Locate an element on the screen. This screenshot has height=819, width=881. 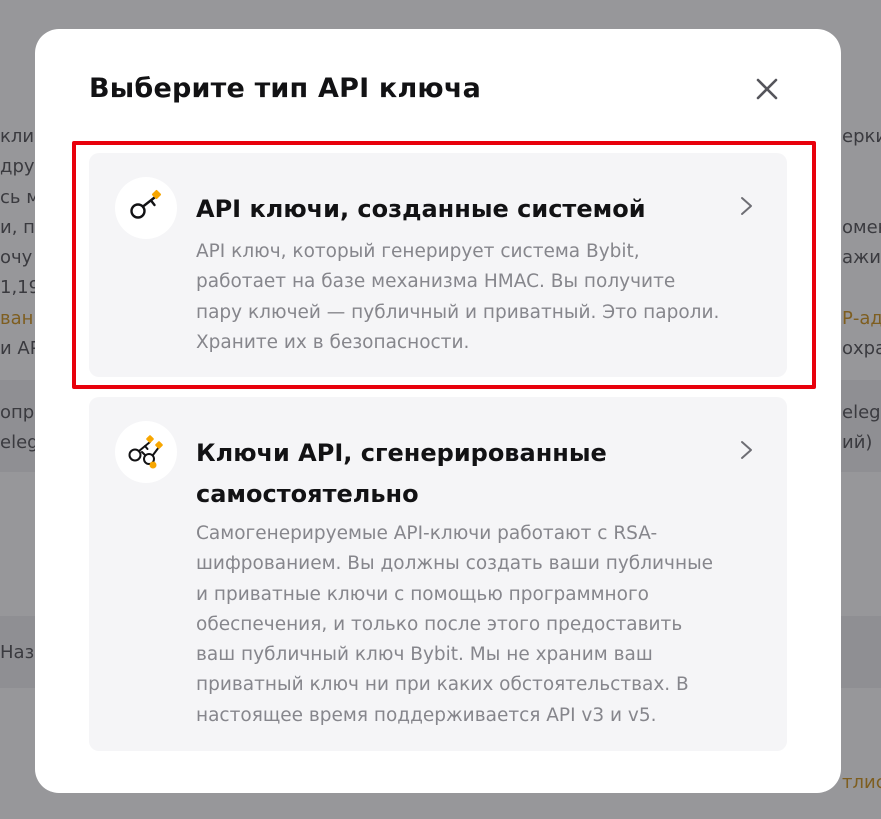
close-icon is located at coordinates (767, 89).